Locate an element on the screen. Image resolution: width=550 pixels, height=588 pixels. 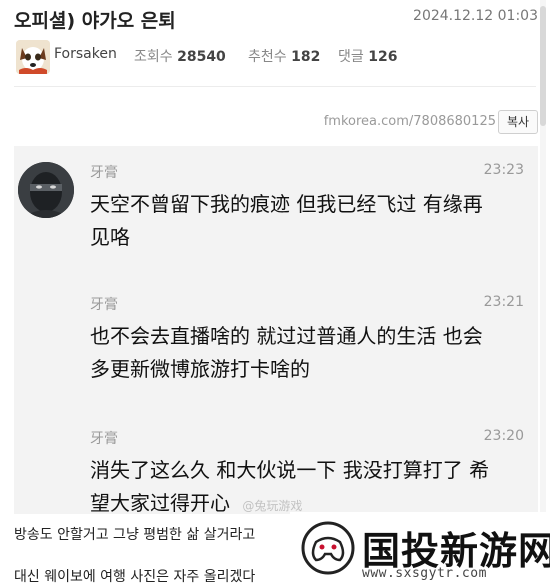
post-url: fmkorea.com/7808680125 is located at coordinates (410, 121).